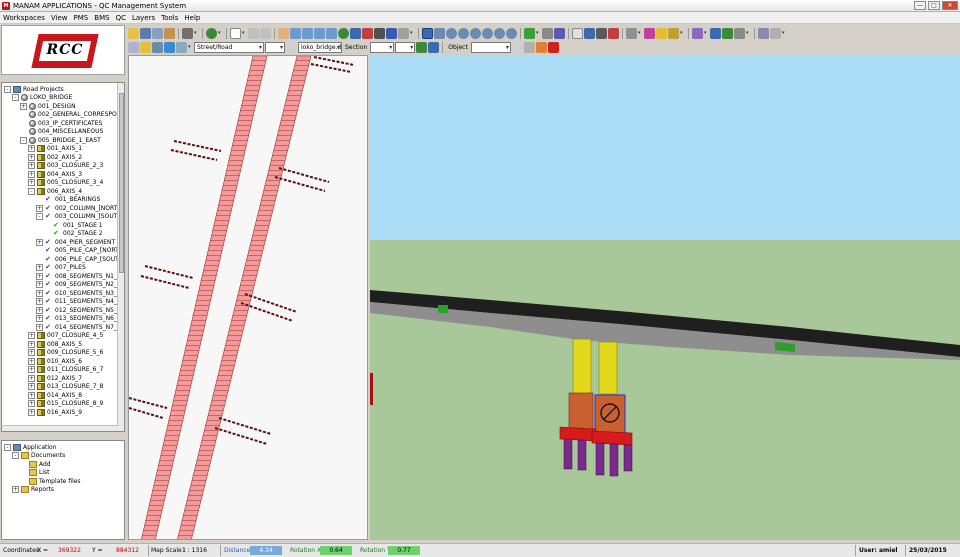  I want to click on tree-scrollbar, so click(120, 257).